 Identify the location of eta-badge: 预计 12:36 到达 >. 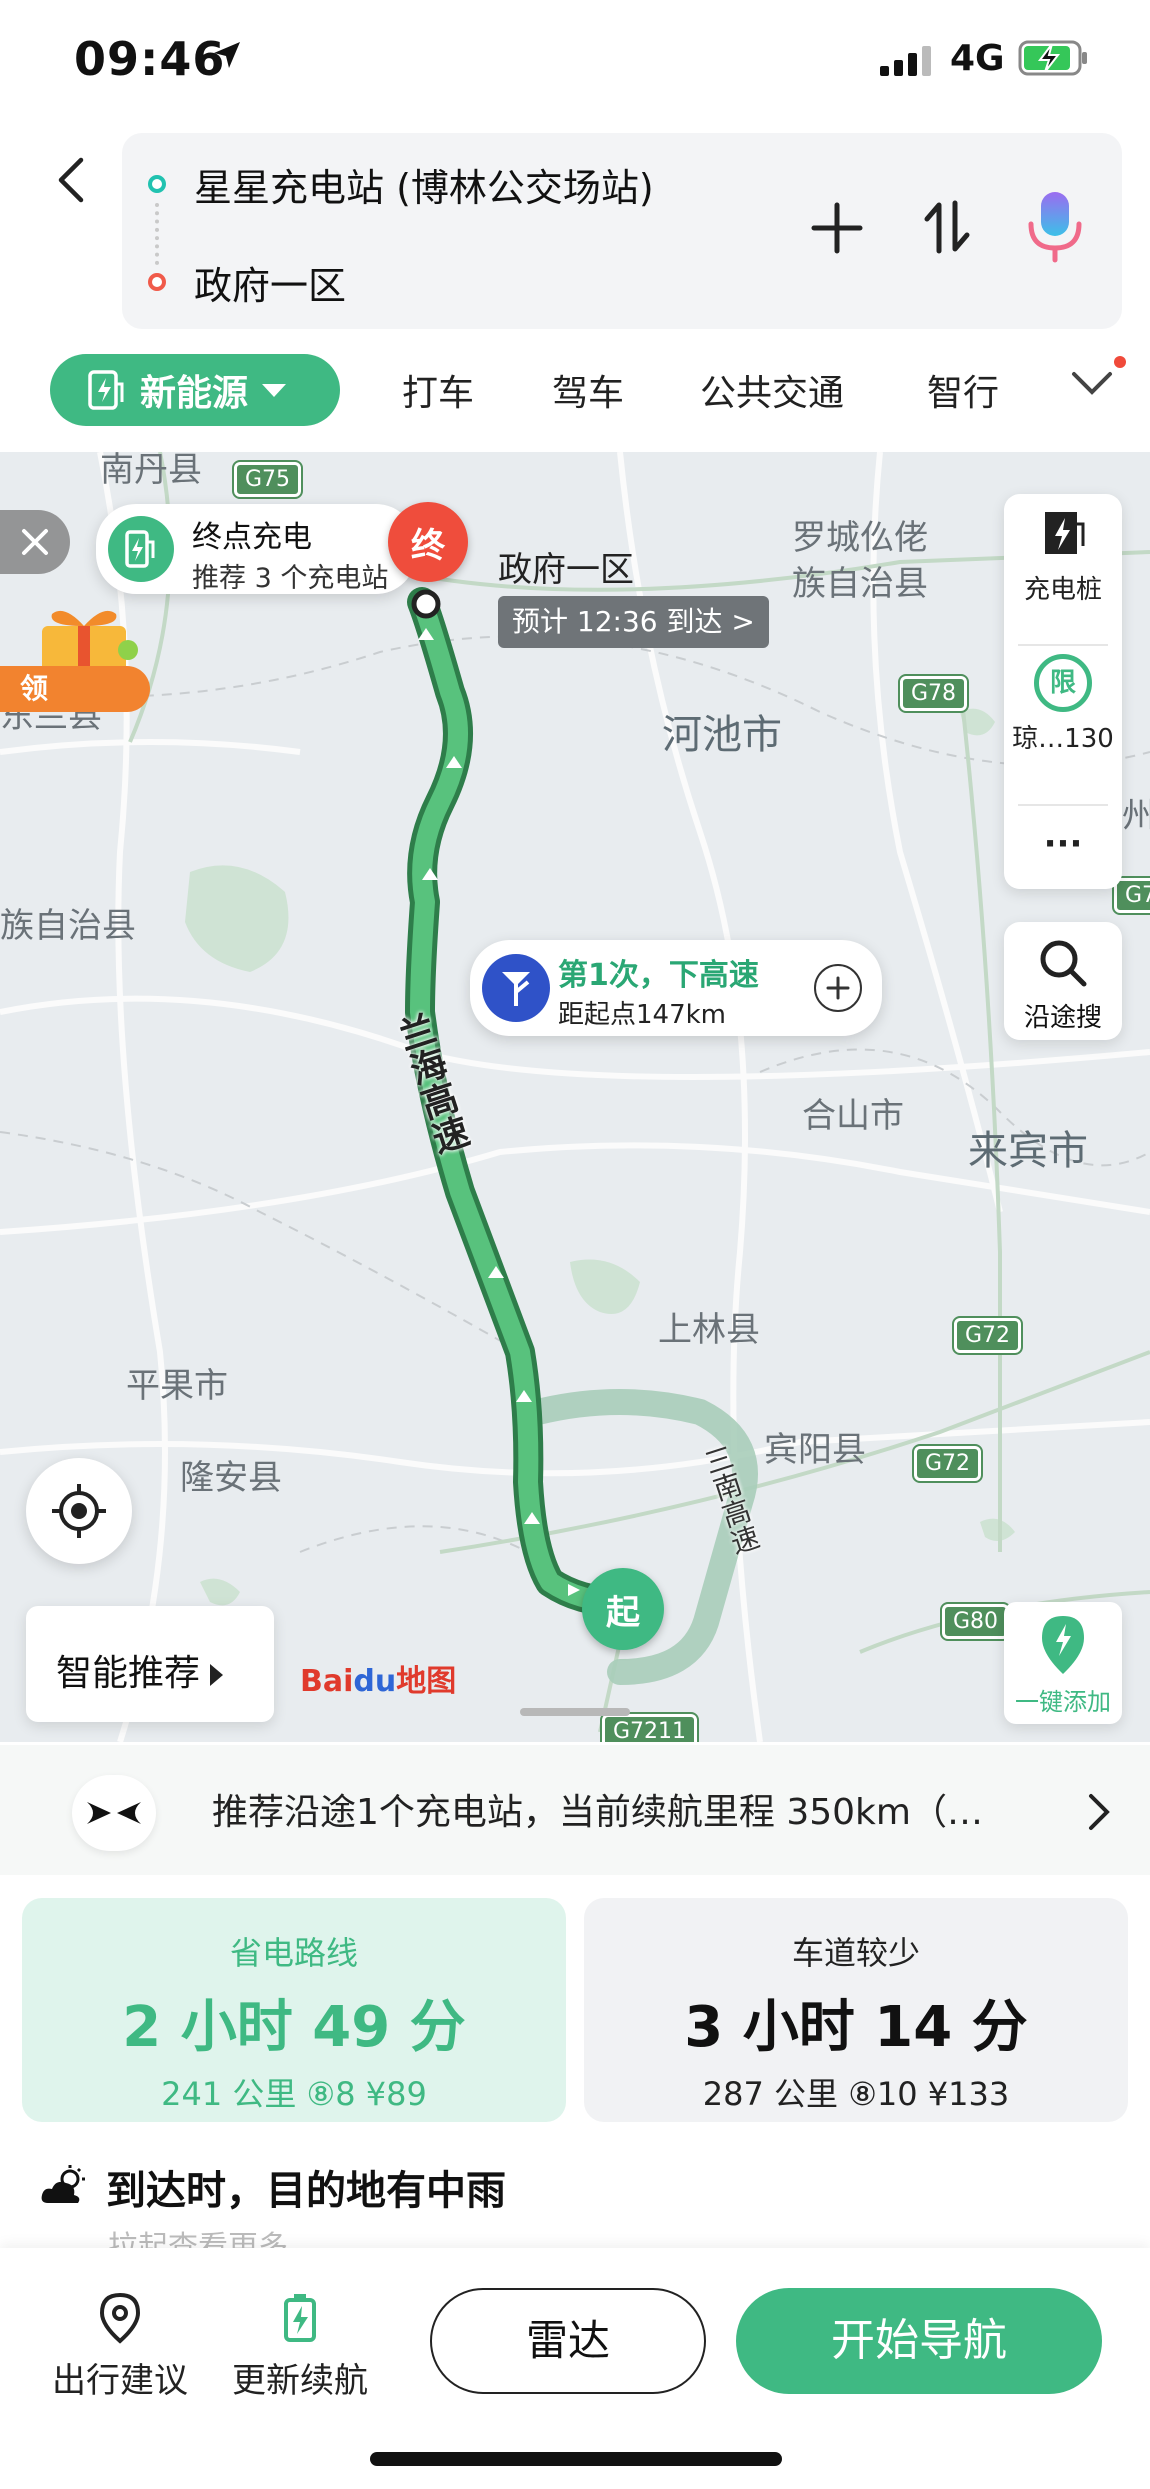
(633, 622).